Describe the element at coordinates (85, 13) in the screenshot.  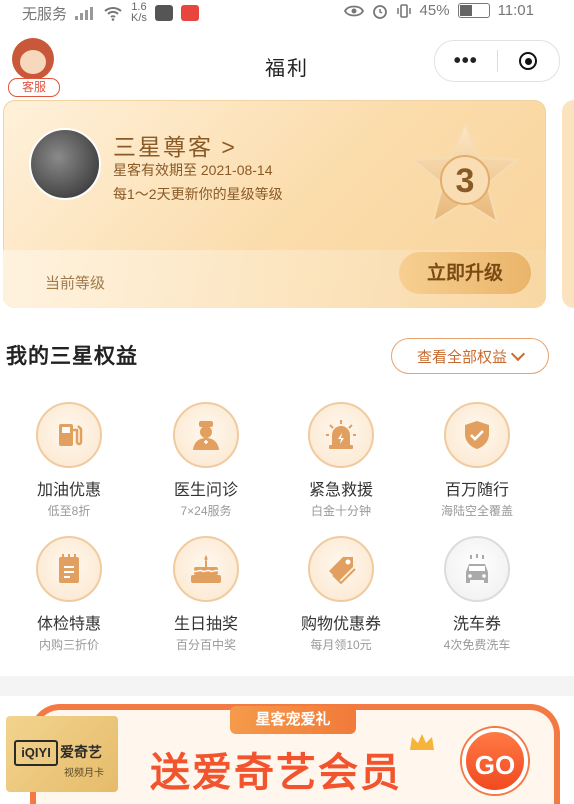
I see `signal-icon` at that location.